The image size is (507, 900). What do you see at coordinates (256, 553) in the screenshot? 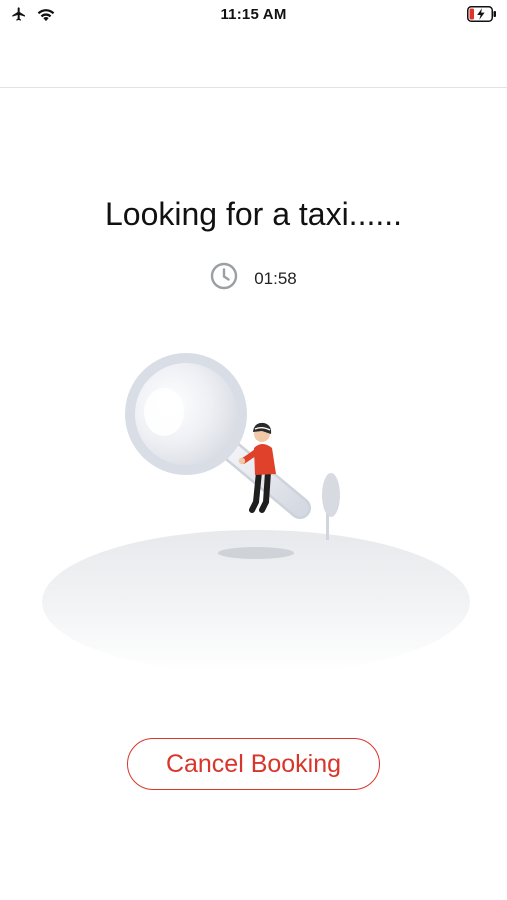
I see `hole-shadow` at bounding box center [256, 553].